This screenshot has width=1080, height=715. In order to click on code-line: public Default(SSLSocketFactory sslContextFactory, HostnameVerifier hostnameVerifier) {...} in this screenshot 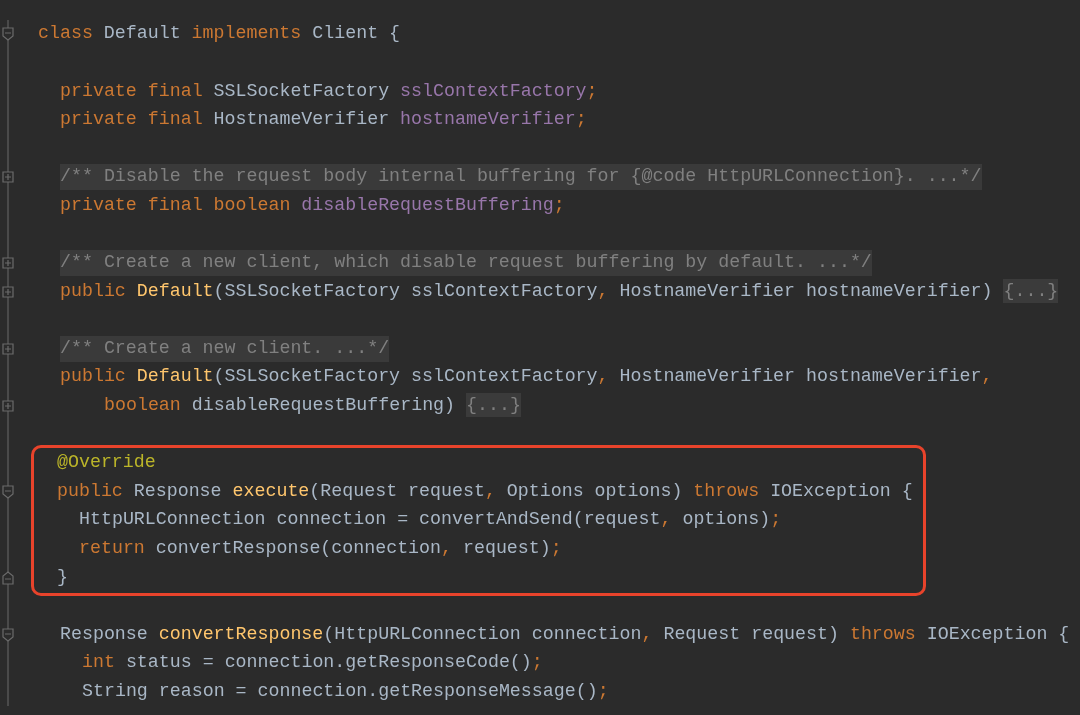, I will do `click(559, 291)`.